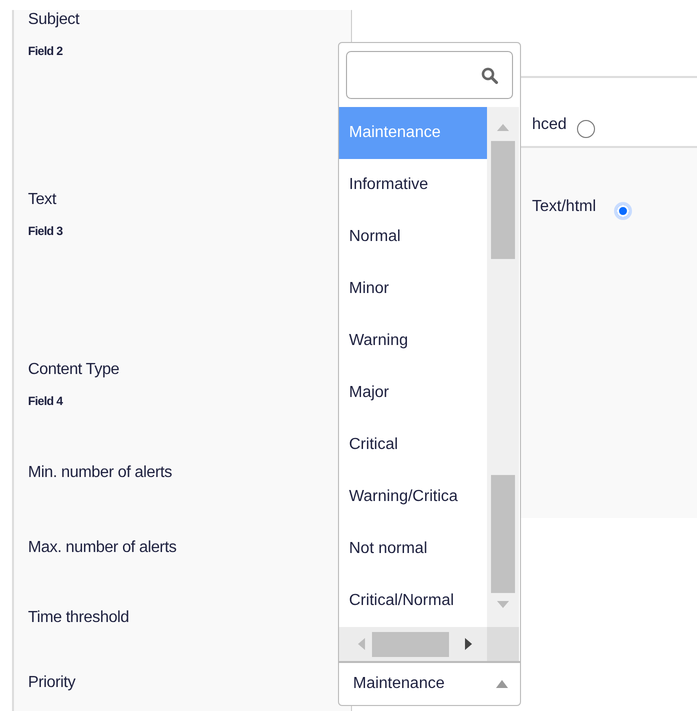 This screenshot has height=711, width=697. I want to click on caret-icon, so click(502, 684).